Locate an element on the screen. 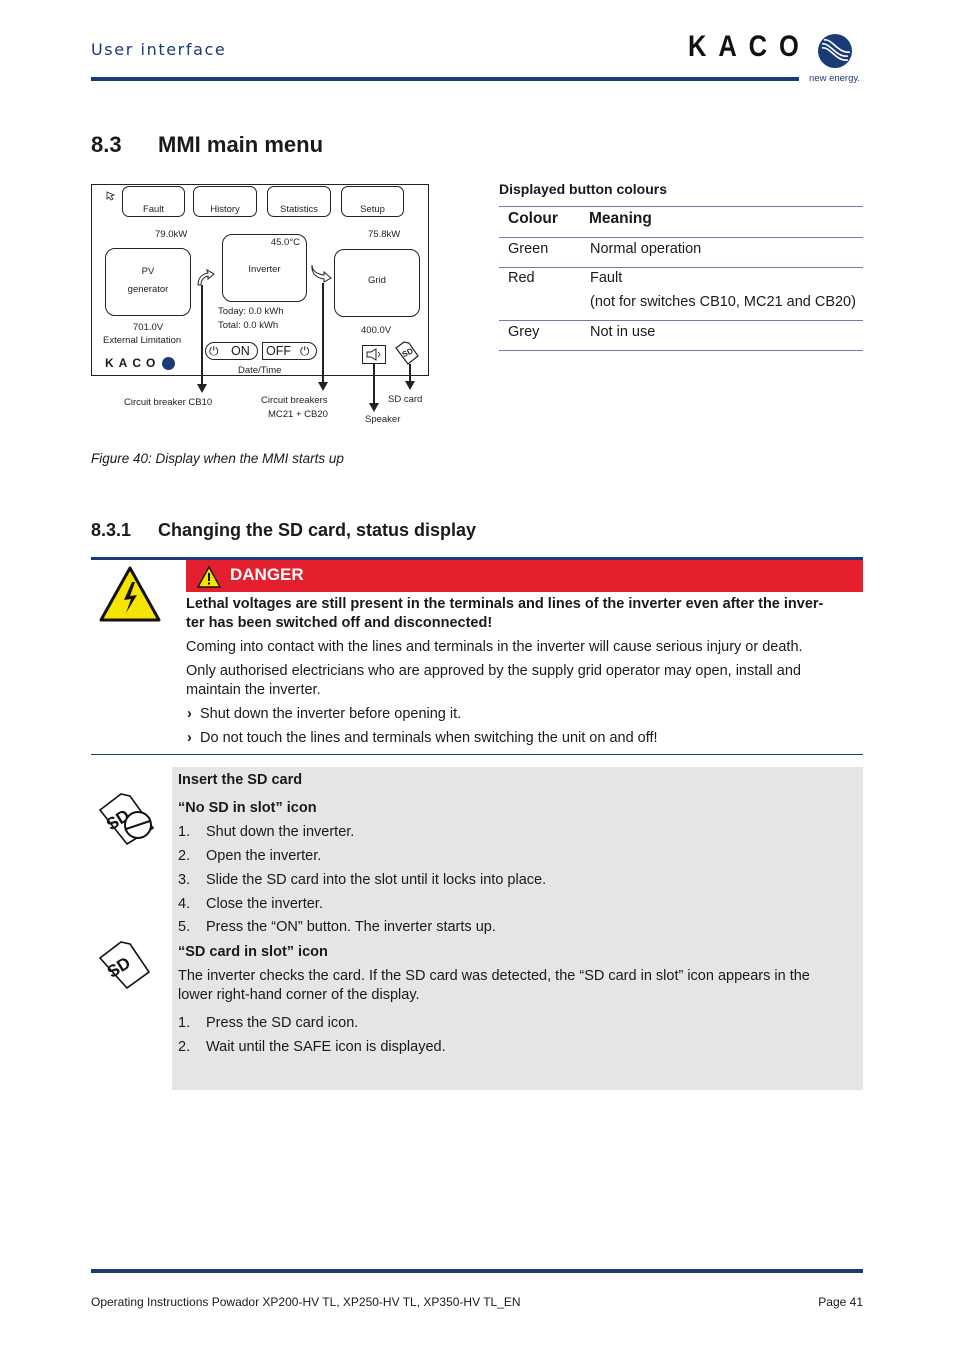  danger-bottom-rule is located at coordinates (477, 754).